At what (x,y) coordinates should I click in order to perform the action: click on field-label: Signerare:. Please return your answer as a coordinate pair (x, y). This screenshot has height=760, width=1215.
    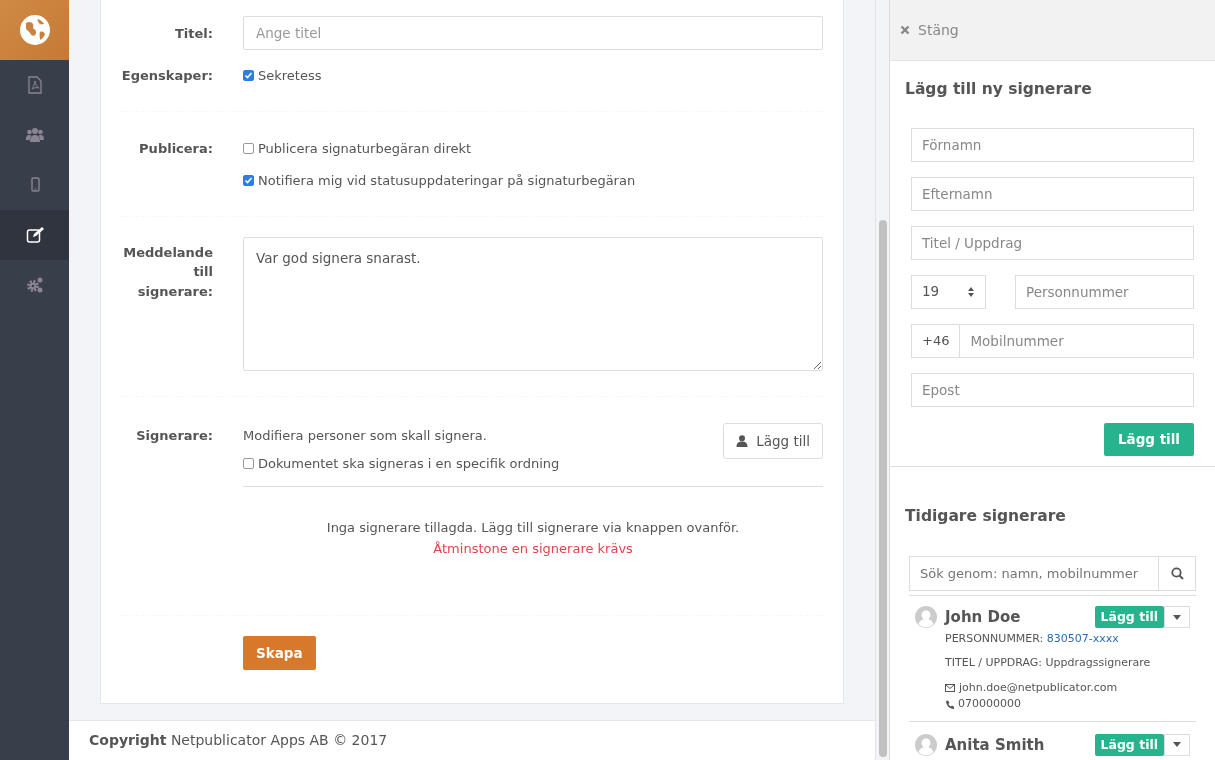
    Looking at the image, I should click on (174, 436).